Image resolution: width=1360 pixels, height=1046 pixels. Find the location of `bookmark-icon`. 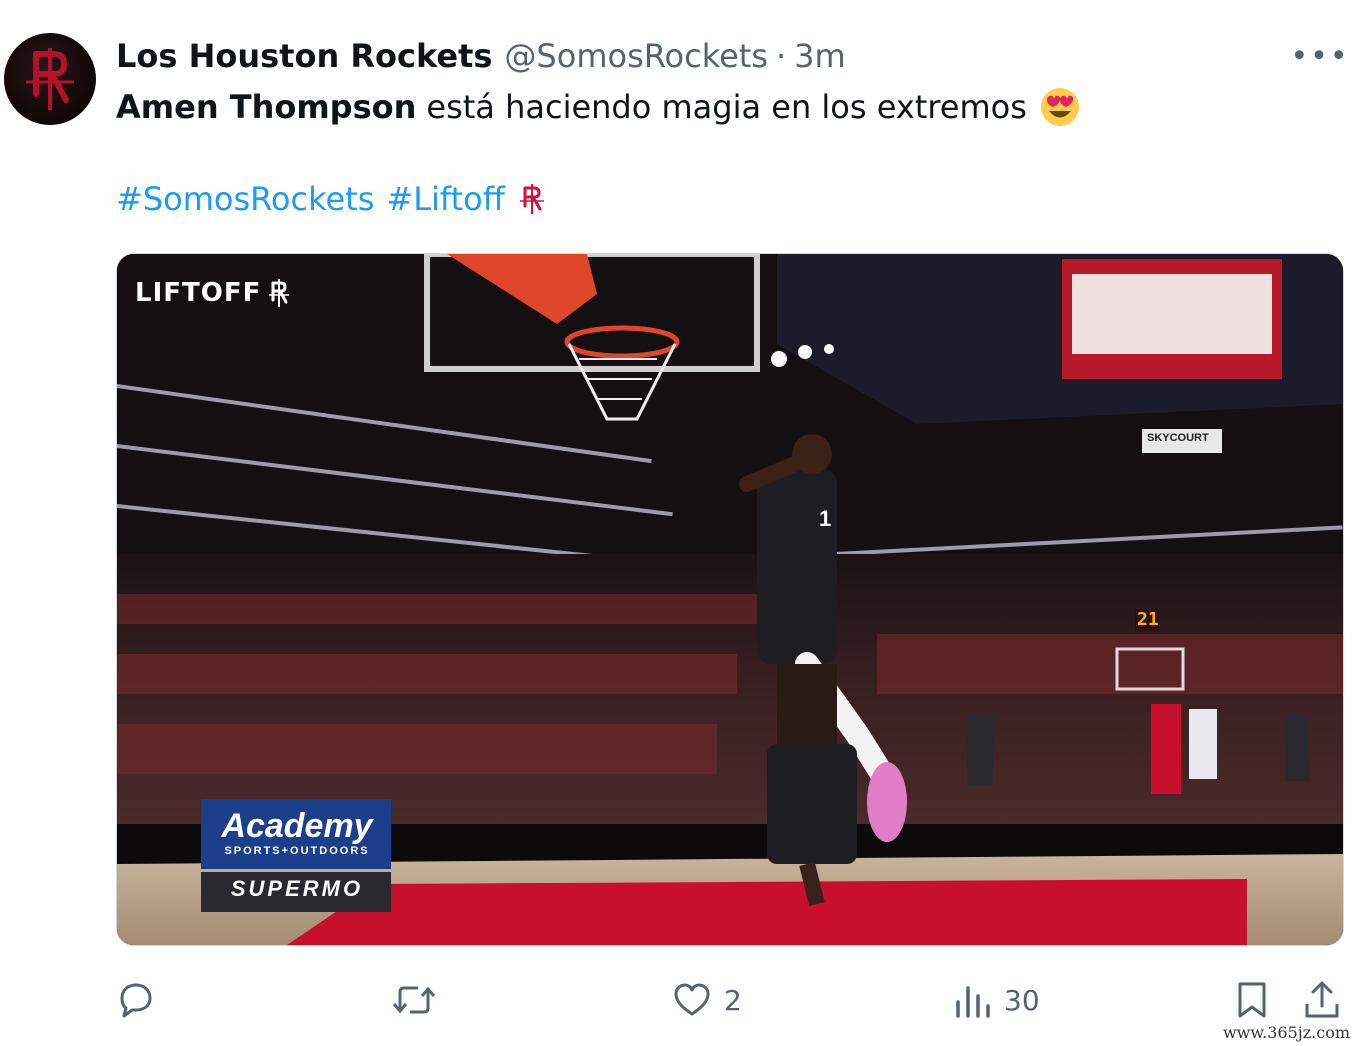

bookmark-icon is located at coordinates (1252, 1000).